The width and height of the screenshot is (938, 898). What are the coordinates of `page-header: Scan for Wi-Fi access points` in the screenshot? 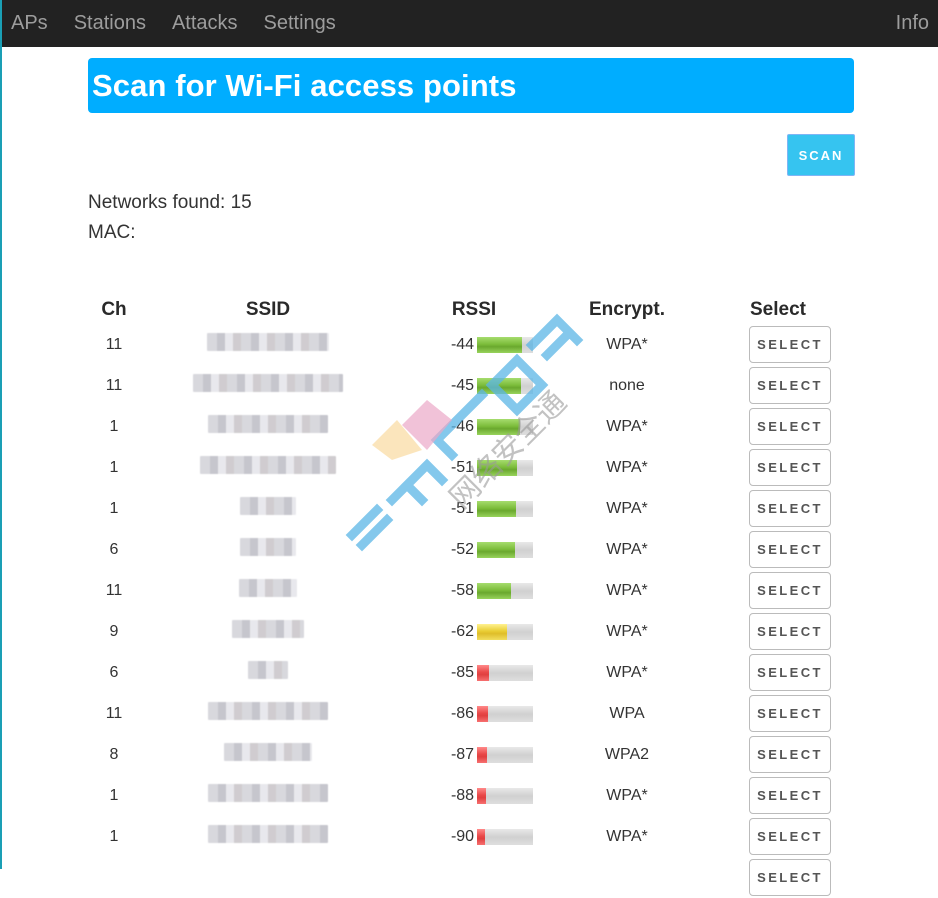 It's located at (471, 85).